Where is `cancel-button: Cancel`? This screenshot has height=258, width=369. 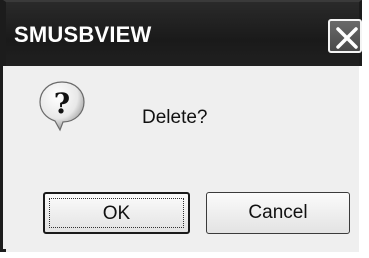 cancel-button: Cancel is located at coordinates (278, 213).